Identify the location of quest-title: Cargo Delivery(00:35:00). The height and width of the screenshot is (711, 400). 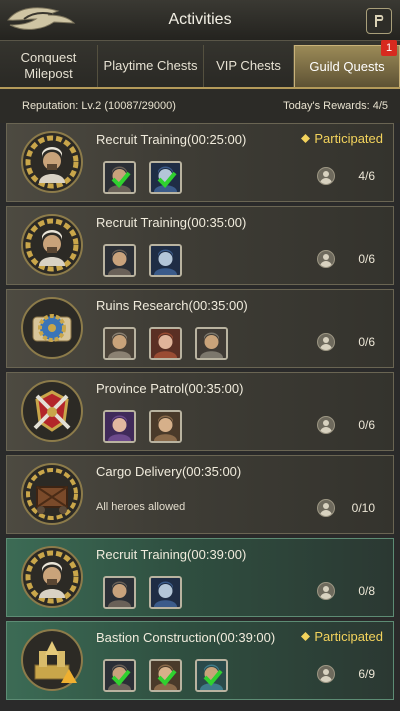
(169, 471).